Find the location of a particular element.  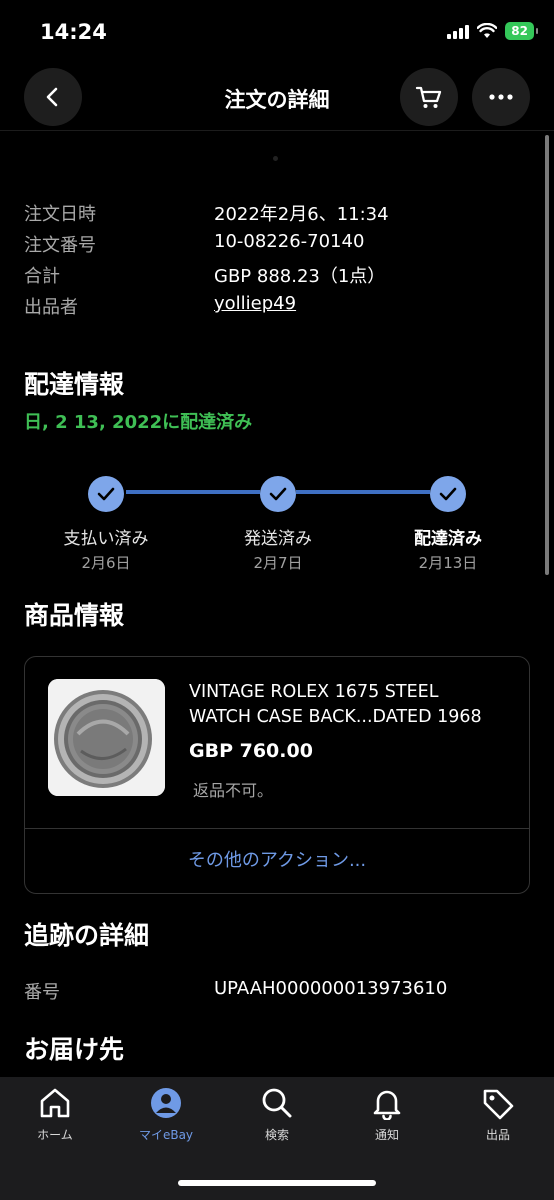

order-number-label: 注文番号 is located at coordinates (60, 245).